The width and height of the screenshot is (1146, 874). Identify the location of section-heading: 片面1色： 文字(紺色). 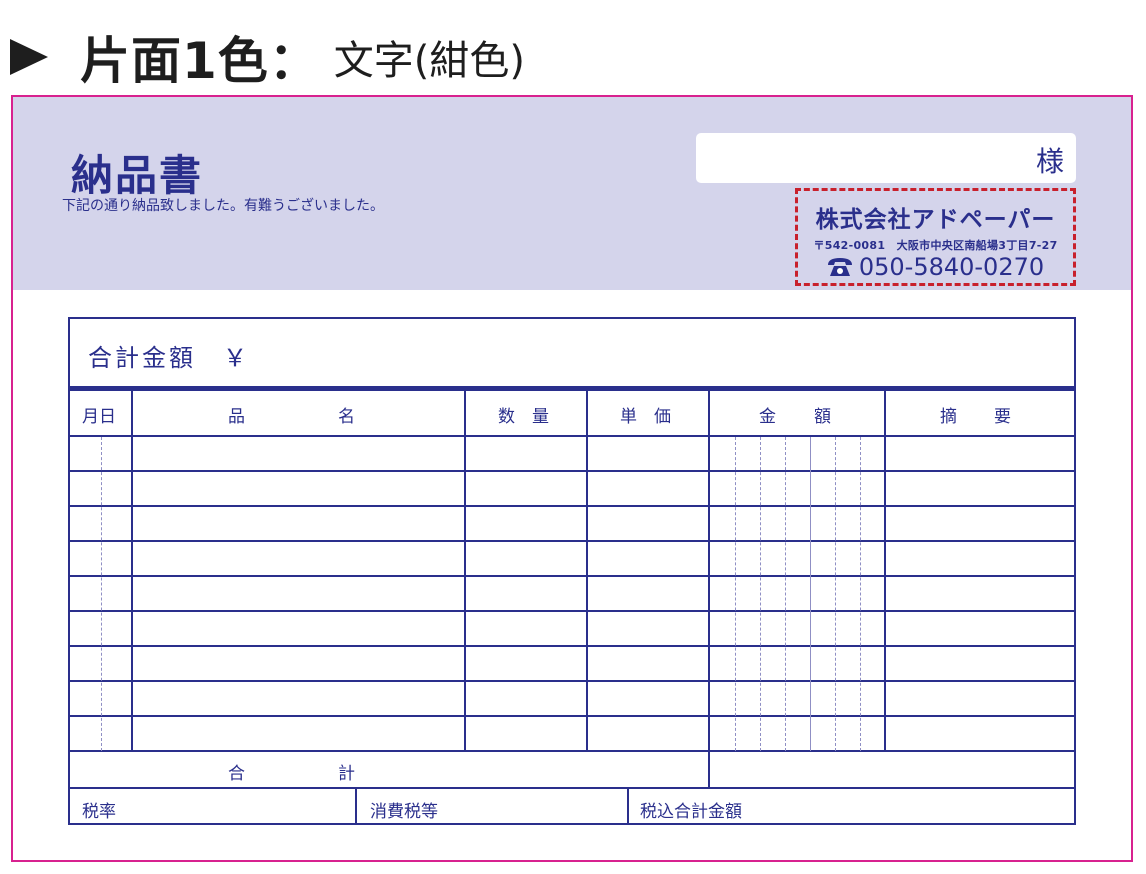
(267, 57).